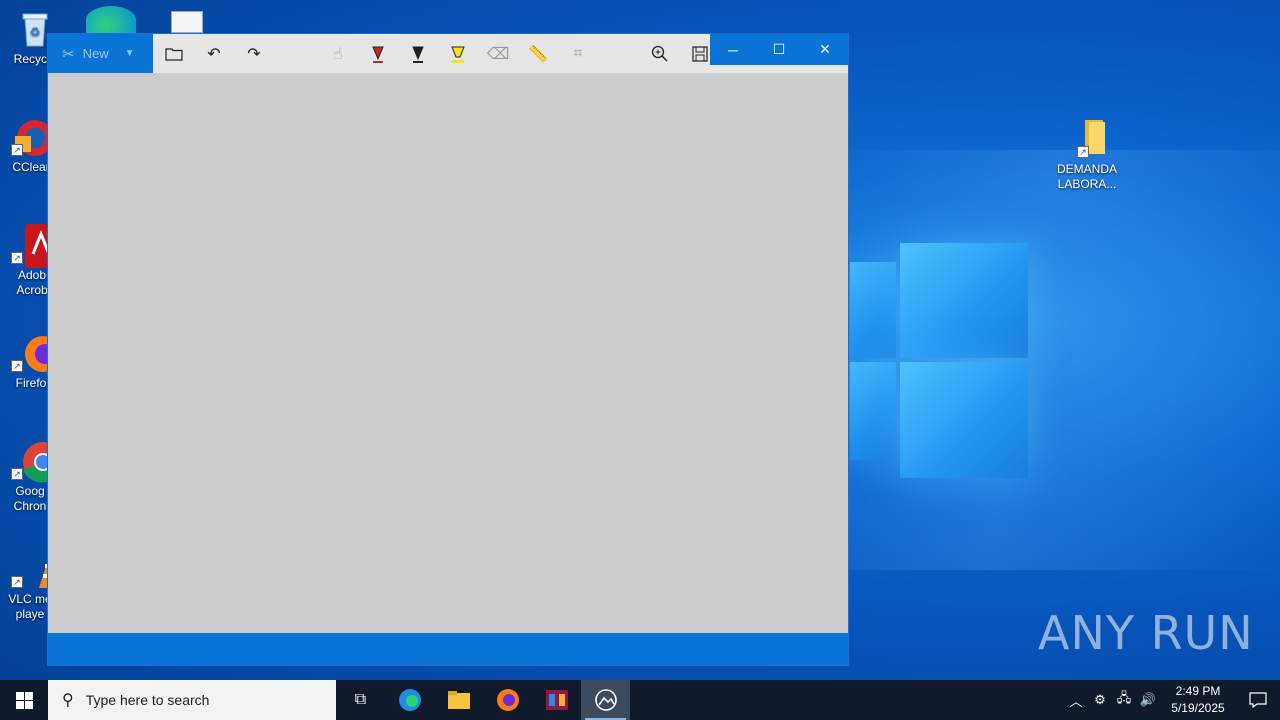 The image size is (1280, 720). I want to click on system-tray: ︿ ⚙ 🖧 🔊 2:49 PM 5/19/2025, so click(1172, 700).